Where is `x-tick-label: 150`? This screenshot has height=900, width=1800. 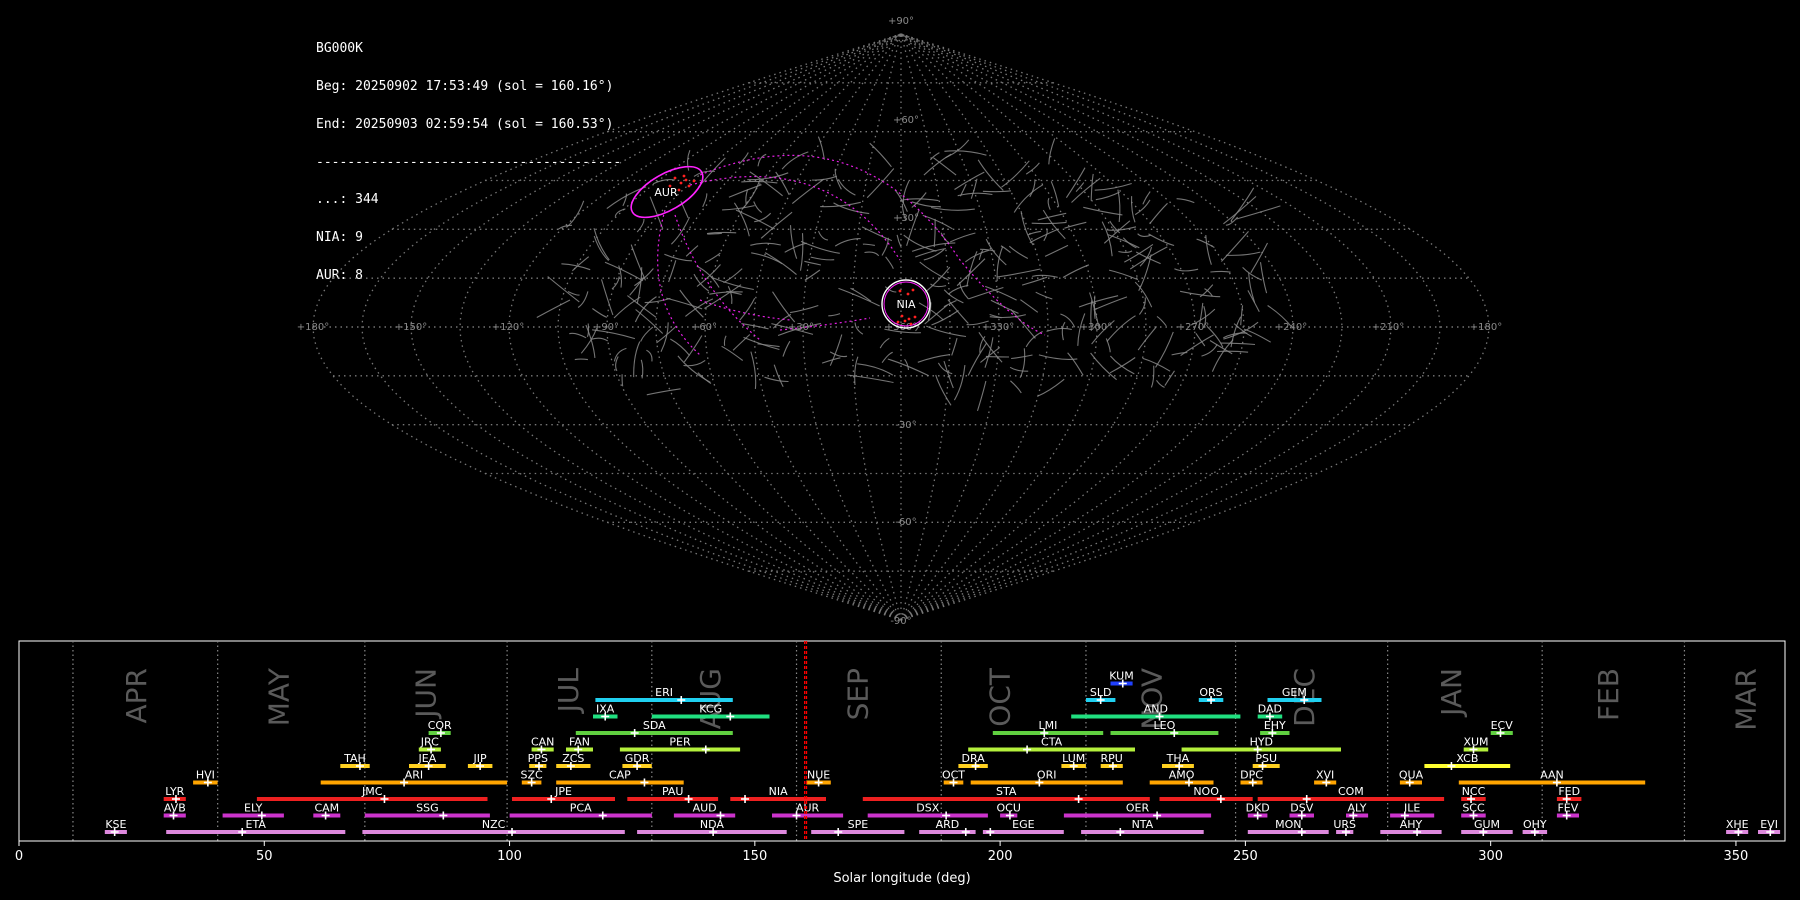
x-tick-label: 150 is located at coordinates (754, 856).